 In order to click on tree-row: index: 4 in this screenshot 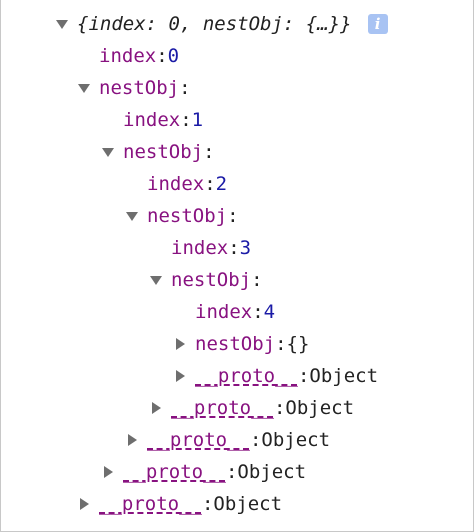, I will do `click(235, 312)`.